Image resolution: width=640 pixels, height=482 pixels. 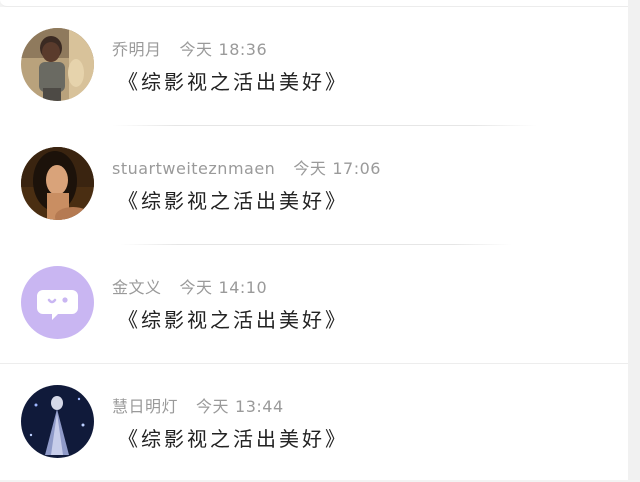 I want to click on comment-meta: stuartweiteznmaen 今天 17:06, so click(x=246, y=167).